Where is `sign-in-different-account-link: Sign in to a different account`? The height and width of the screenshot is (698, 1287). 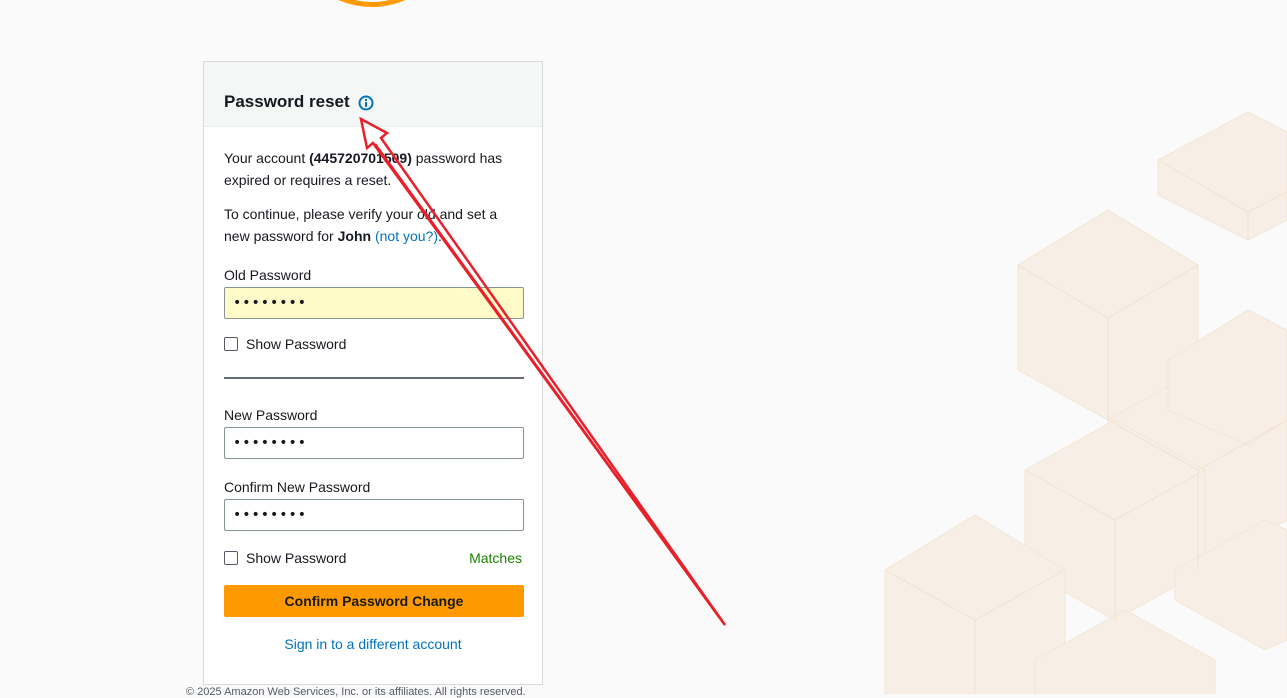 sign-in-different-account-link: Sign in to a different account is located at coordinates (372, 644).